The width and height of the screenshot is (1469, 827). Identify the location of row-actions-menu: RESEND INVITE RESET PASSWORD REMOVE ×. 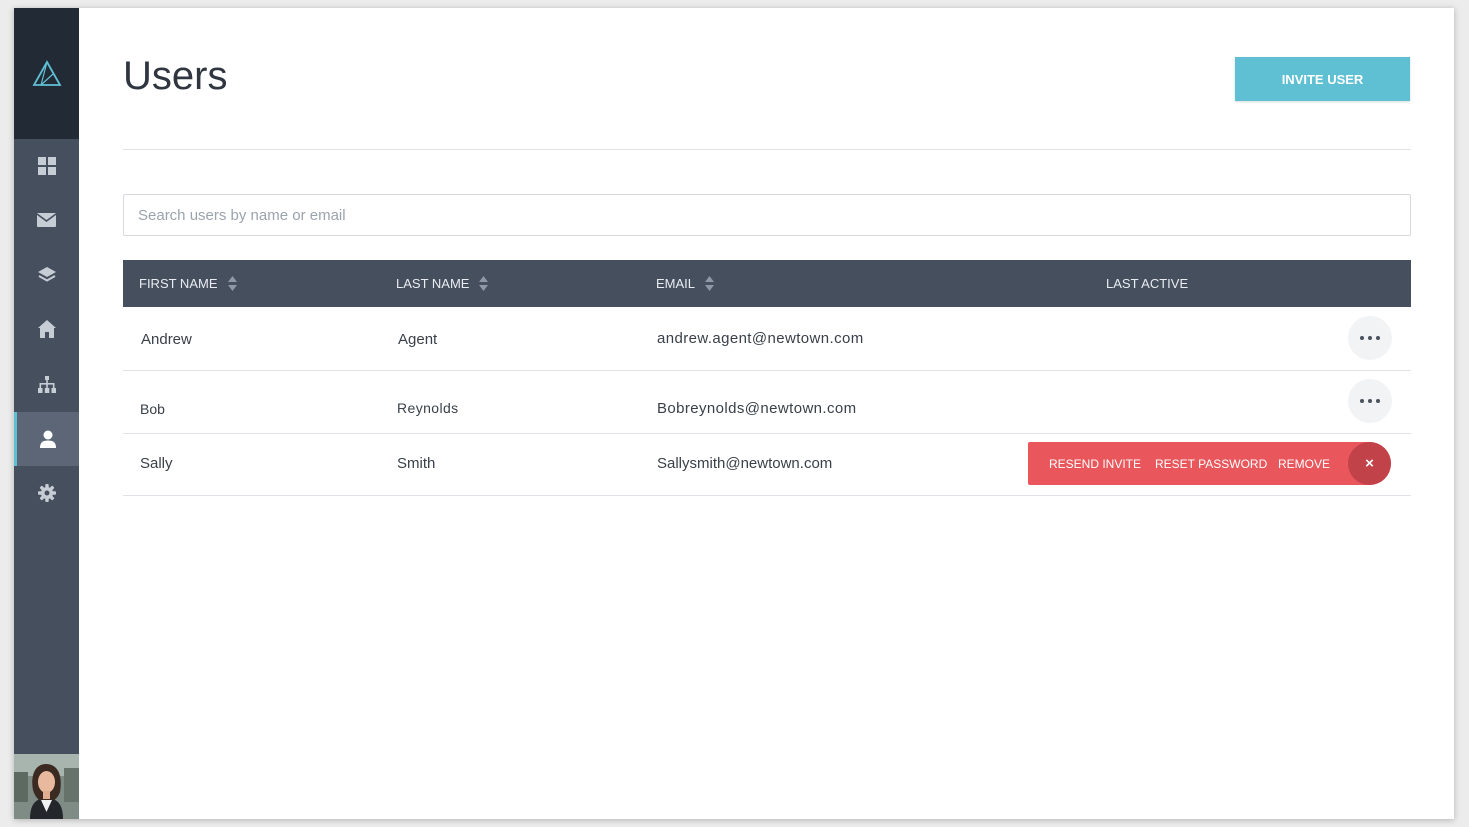
(1209, 463).